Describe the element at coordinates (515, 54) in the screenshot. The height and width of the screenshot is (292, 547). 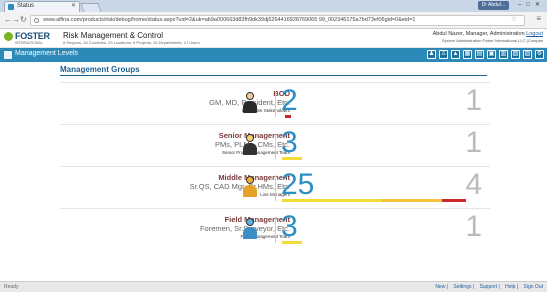
I see `reports-icon: ▧` at that location.